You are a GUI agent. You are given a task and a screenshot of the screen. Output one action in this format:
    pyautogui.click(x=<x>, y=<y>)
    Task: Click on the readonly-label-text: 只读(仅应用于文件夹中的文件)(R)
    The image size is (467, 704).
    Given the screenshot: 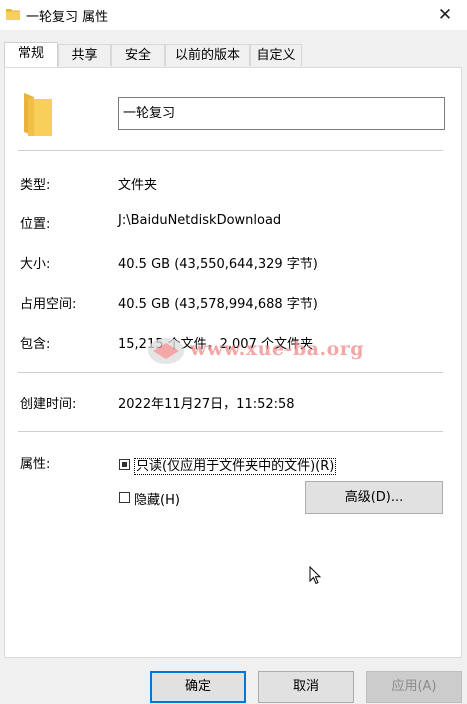 What is the action you would take?
    pyautogui.click(x=235, y=466)
    